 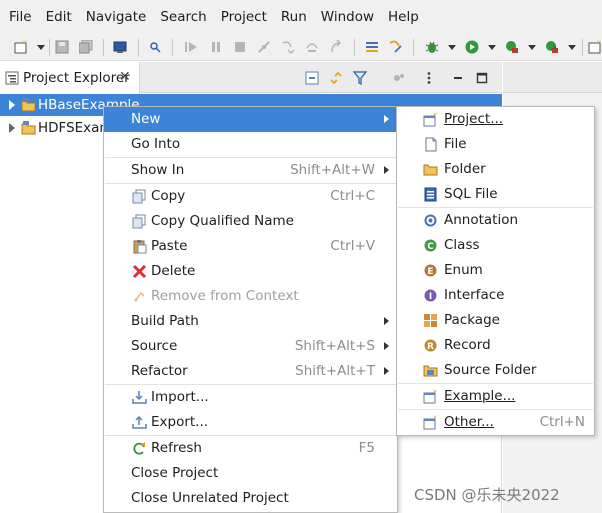 What do you see at coordinates (264, 47) in the screenshot?
I see `disconnect-icon` at bounding box center [264, 47].